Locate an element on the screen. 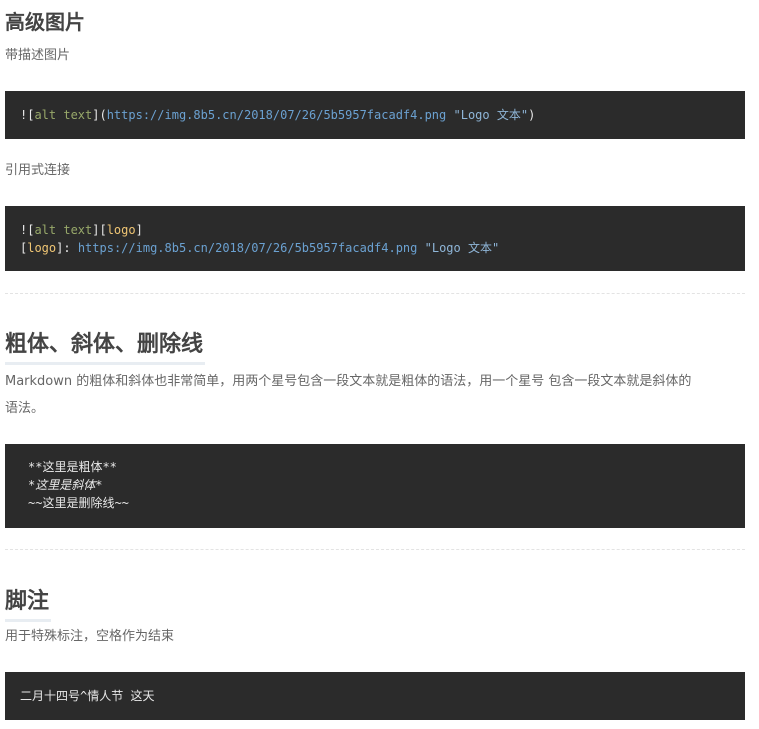  heading-emphasis: 粗体、斜体、删除线 is located at coordinates (105, 345).